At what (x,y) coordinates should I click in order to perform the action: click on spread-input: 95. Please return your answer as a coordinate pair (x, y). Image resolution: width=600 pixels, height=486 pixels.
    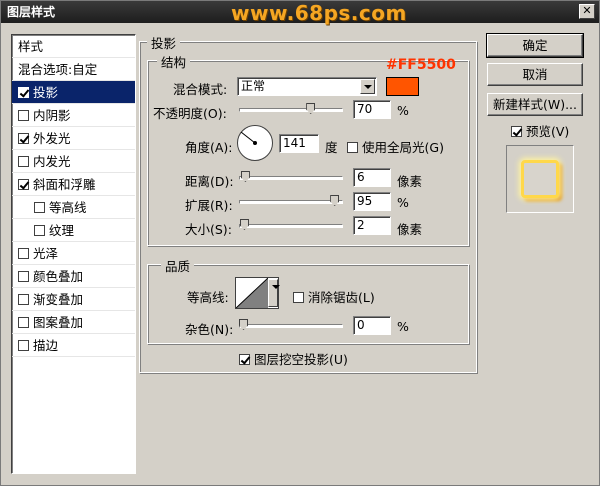
    Looking at the image, I should click on (372, 201).